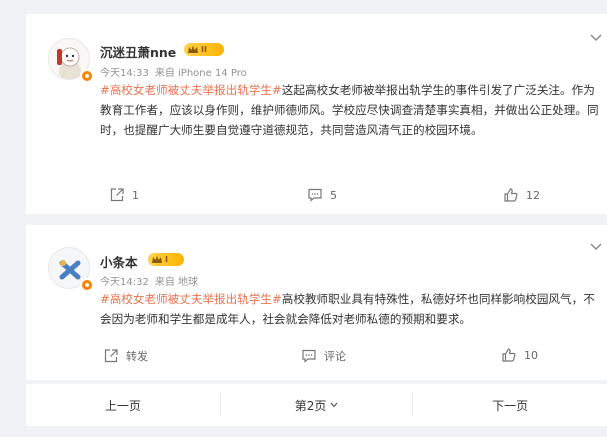  I want to click on prev-page-label: 上一页, so click(122, 405).